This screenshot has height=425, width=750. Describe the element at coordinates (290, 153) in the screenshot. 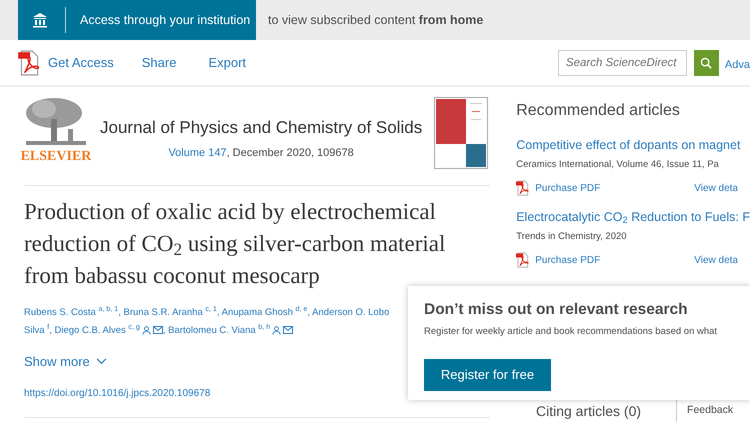

I see `issue-info: , December 2020, 109678` at that location.